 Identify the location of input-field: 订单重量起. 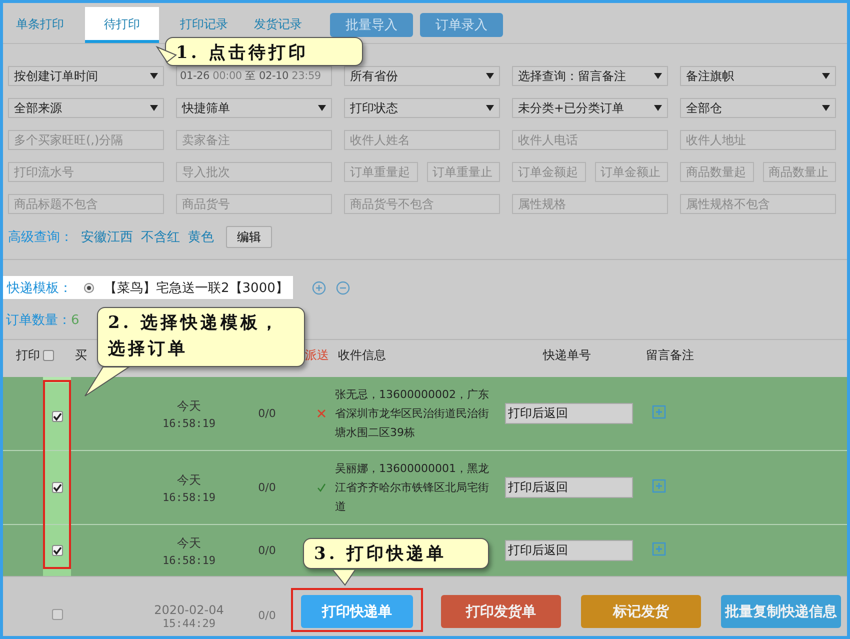
(381, 172).